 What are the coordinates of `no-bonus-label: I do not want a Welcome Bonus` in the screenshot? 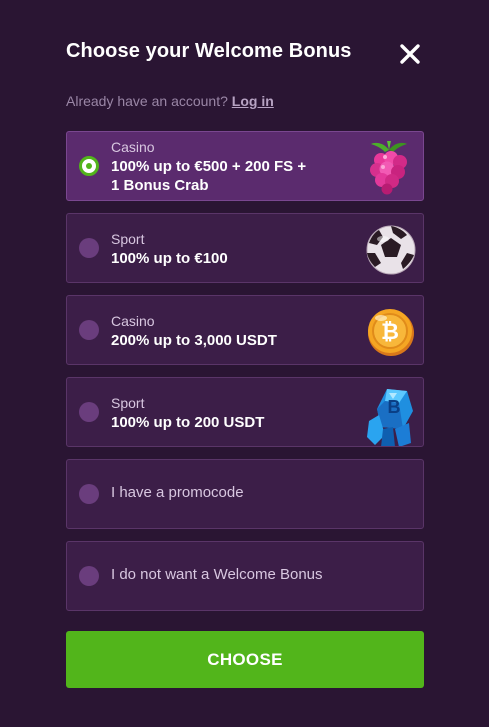 It's located at (217, 574).